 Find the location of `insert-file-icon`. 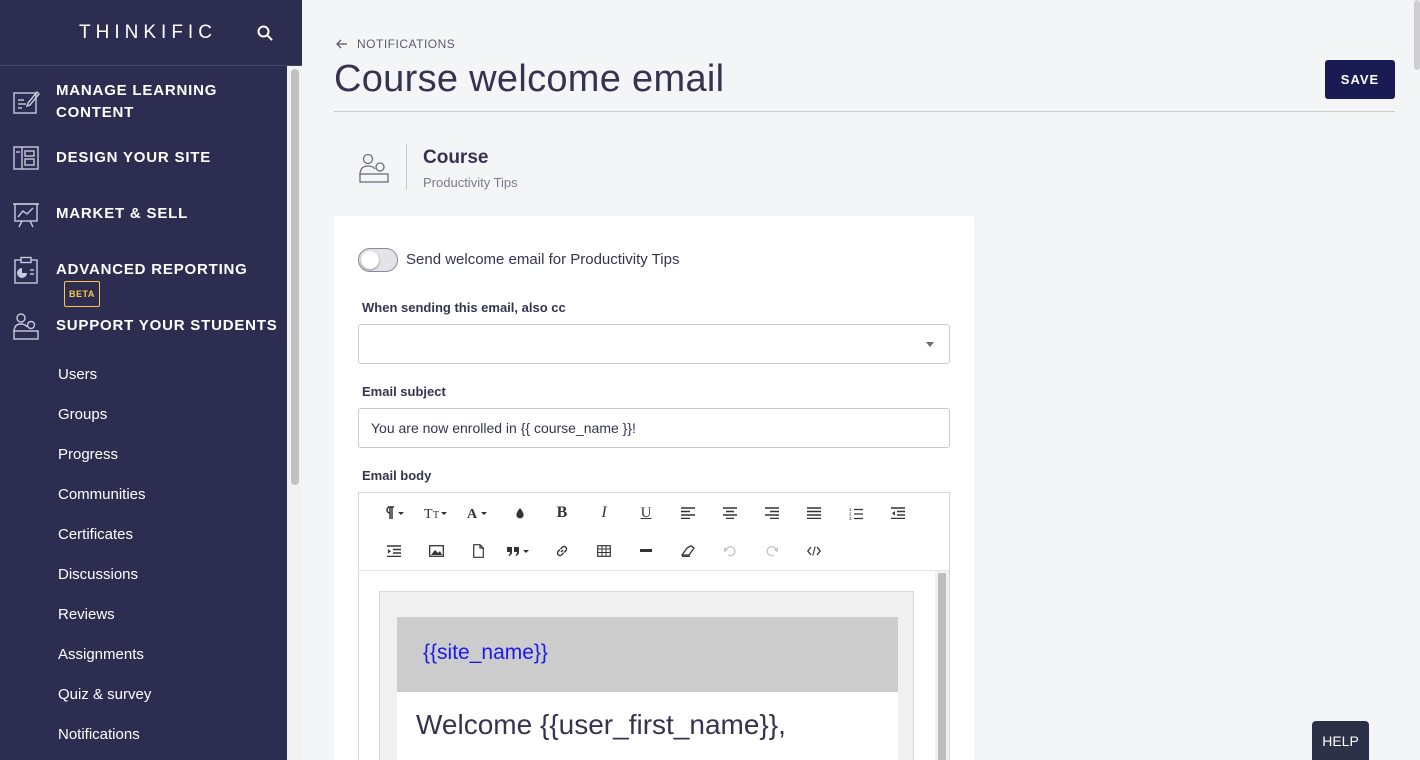

insert-file-icon is located at coordinates (478, 551).